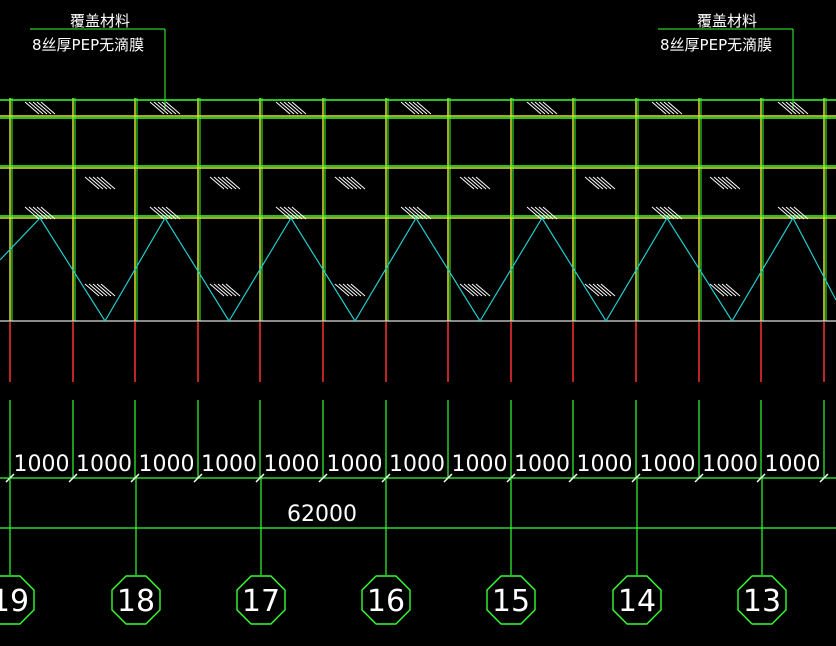 The height and width of the screenshot is (646, 836). Describe the element at coordinates (322, 514) in the screenshot. I see `total-dimension-label: 62000` at that location.